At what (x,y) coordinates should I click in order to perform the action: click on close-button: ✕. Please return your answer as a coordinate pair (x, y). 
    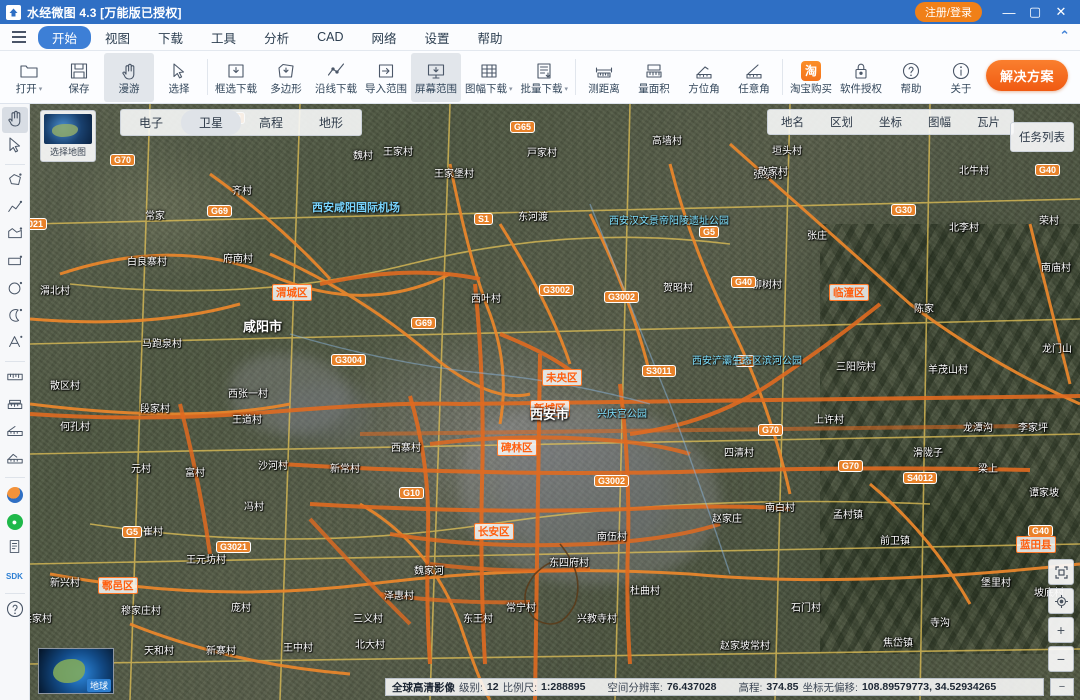
    Looking at the image, I should click on (1061, 12).